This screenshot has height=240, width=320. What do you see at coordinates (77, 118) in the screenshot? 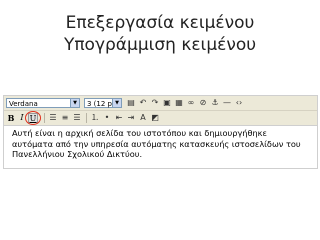
I see `align-right-icon: ☰` at bounding box center [77, 118].